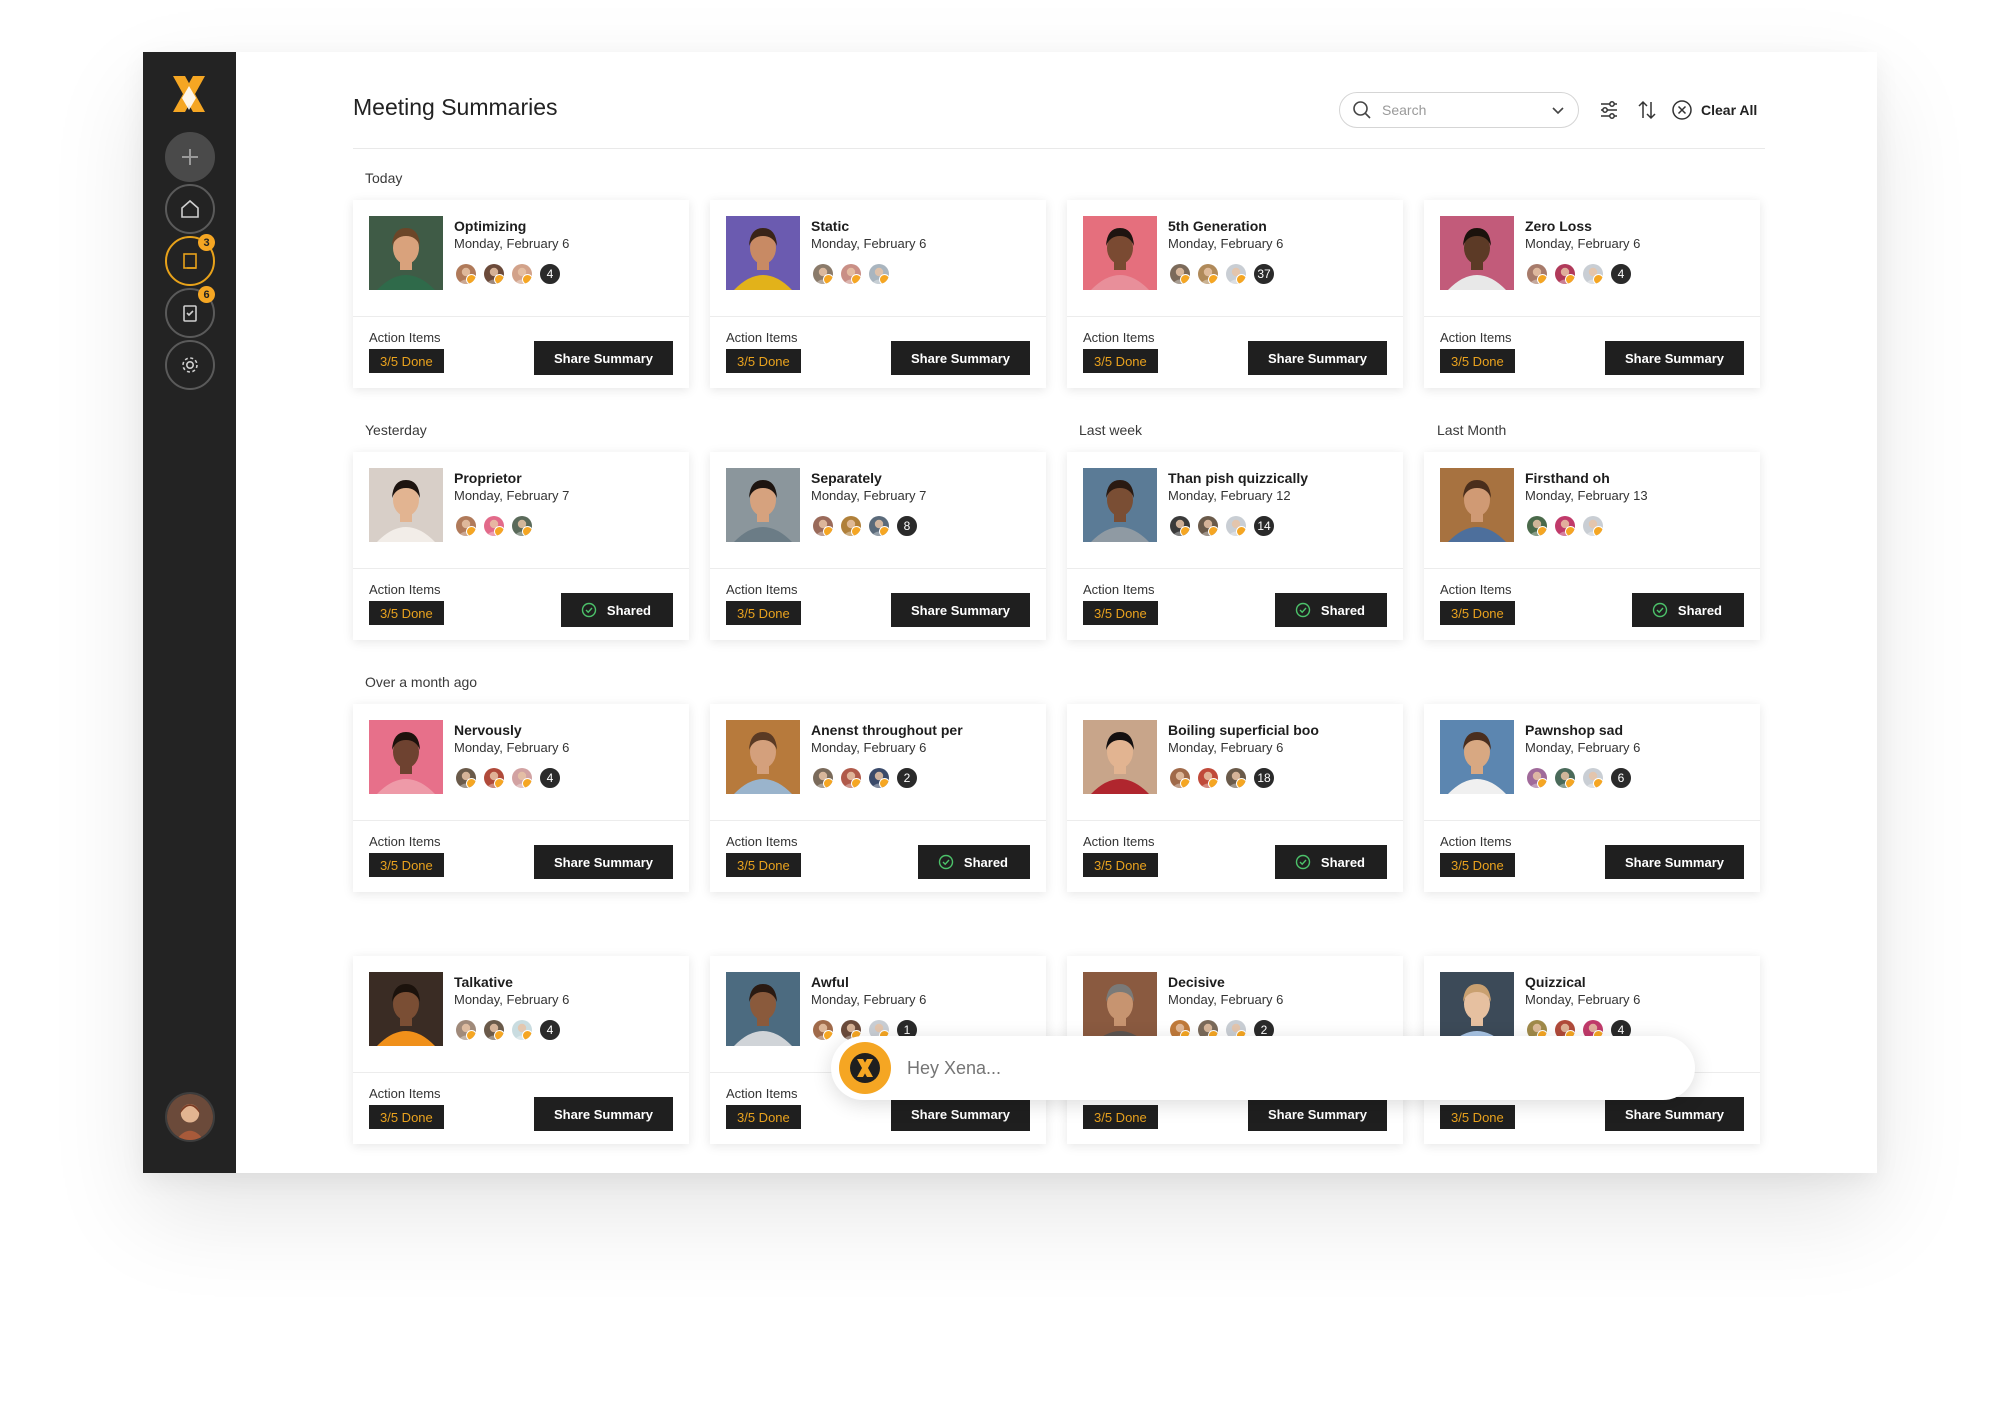  Describe the element at coordinates (190, 260) in the screenshot. I see `meeting-notes-button: 3` at that location.